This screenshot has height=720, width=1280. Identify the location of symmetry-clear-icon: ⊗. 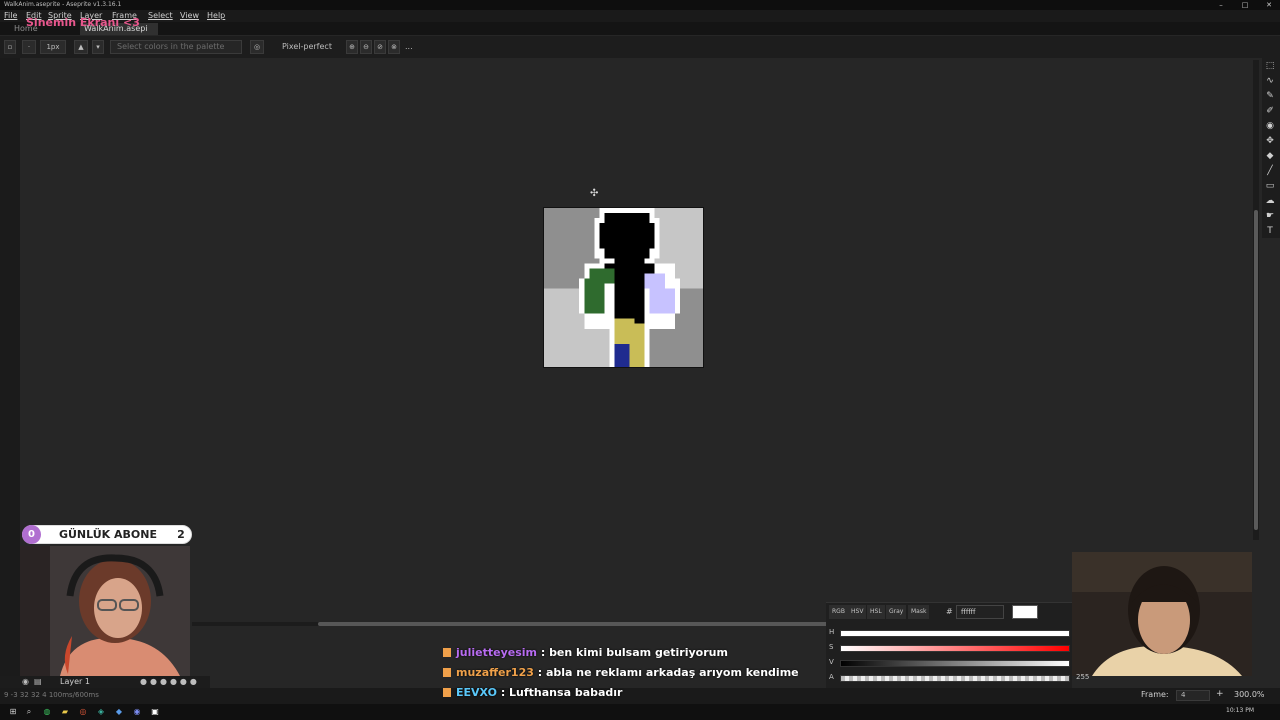
(394, 47).